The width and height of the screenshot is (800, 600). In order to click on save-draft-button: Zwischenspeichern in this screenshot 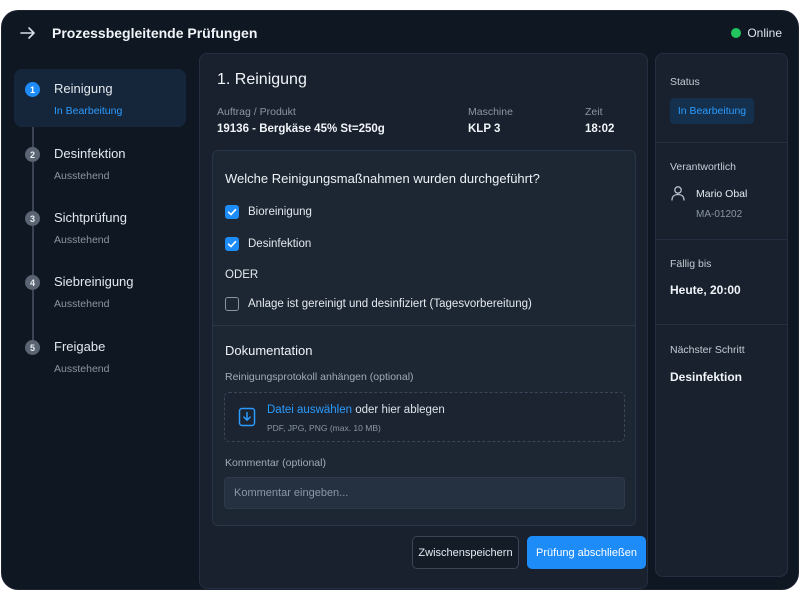, I will do `click(465, 552)`.